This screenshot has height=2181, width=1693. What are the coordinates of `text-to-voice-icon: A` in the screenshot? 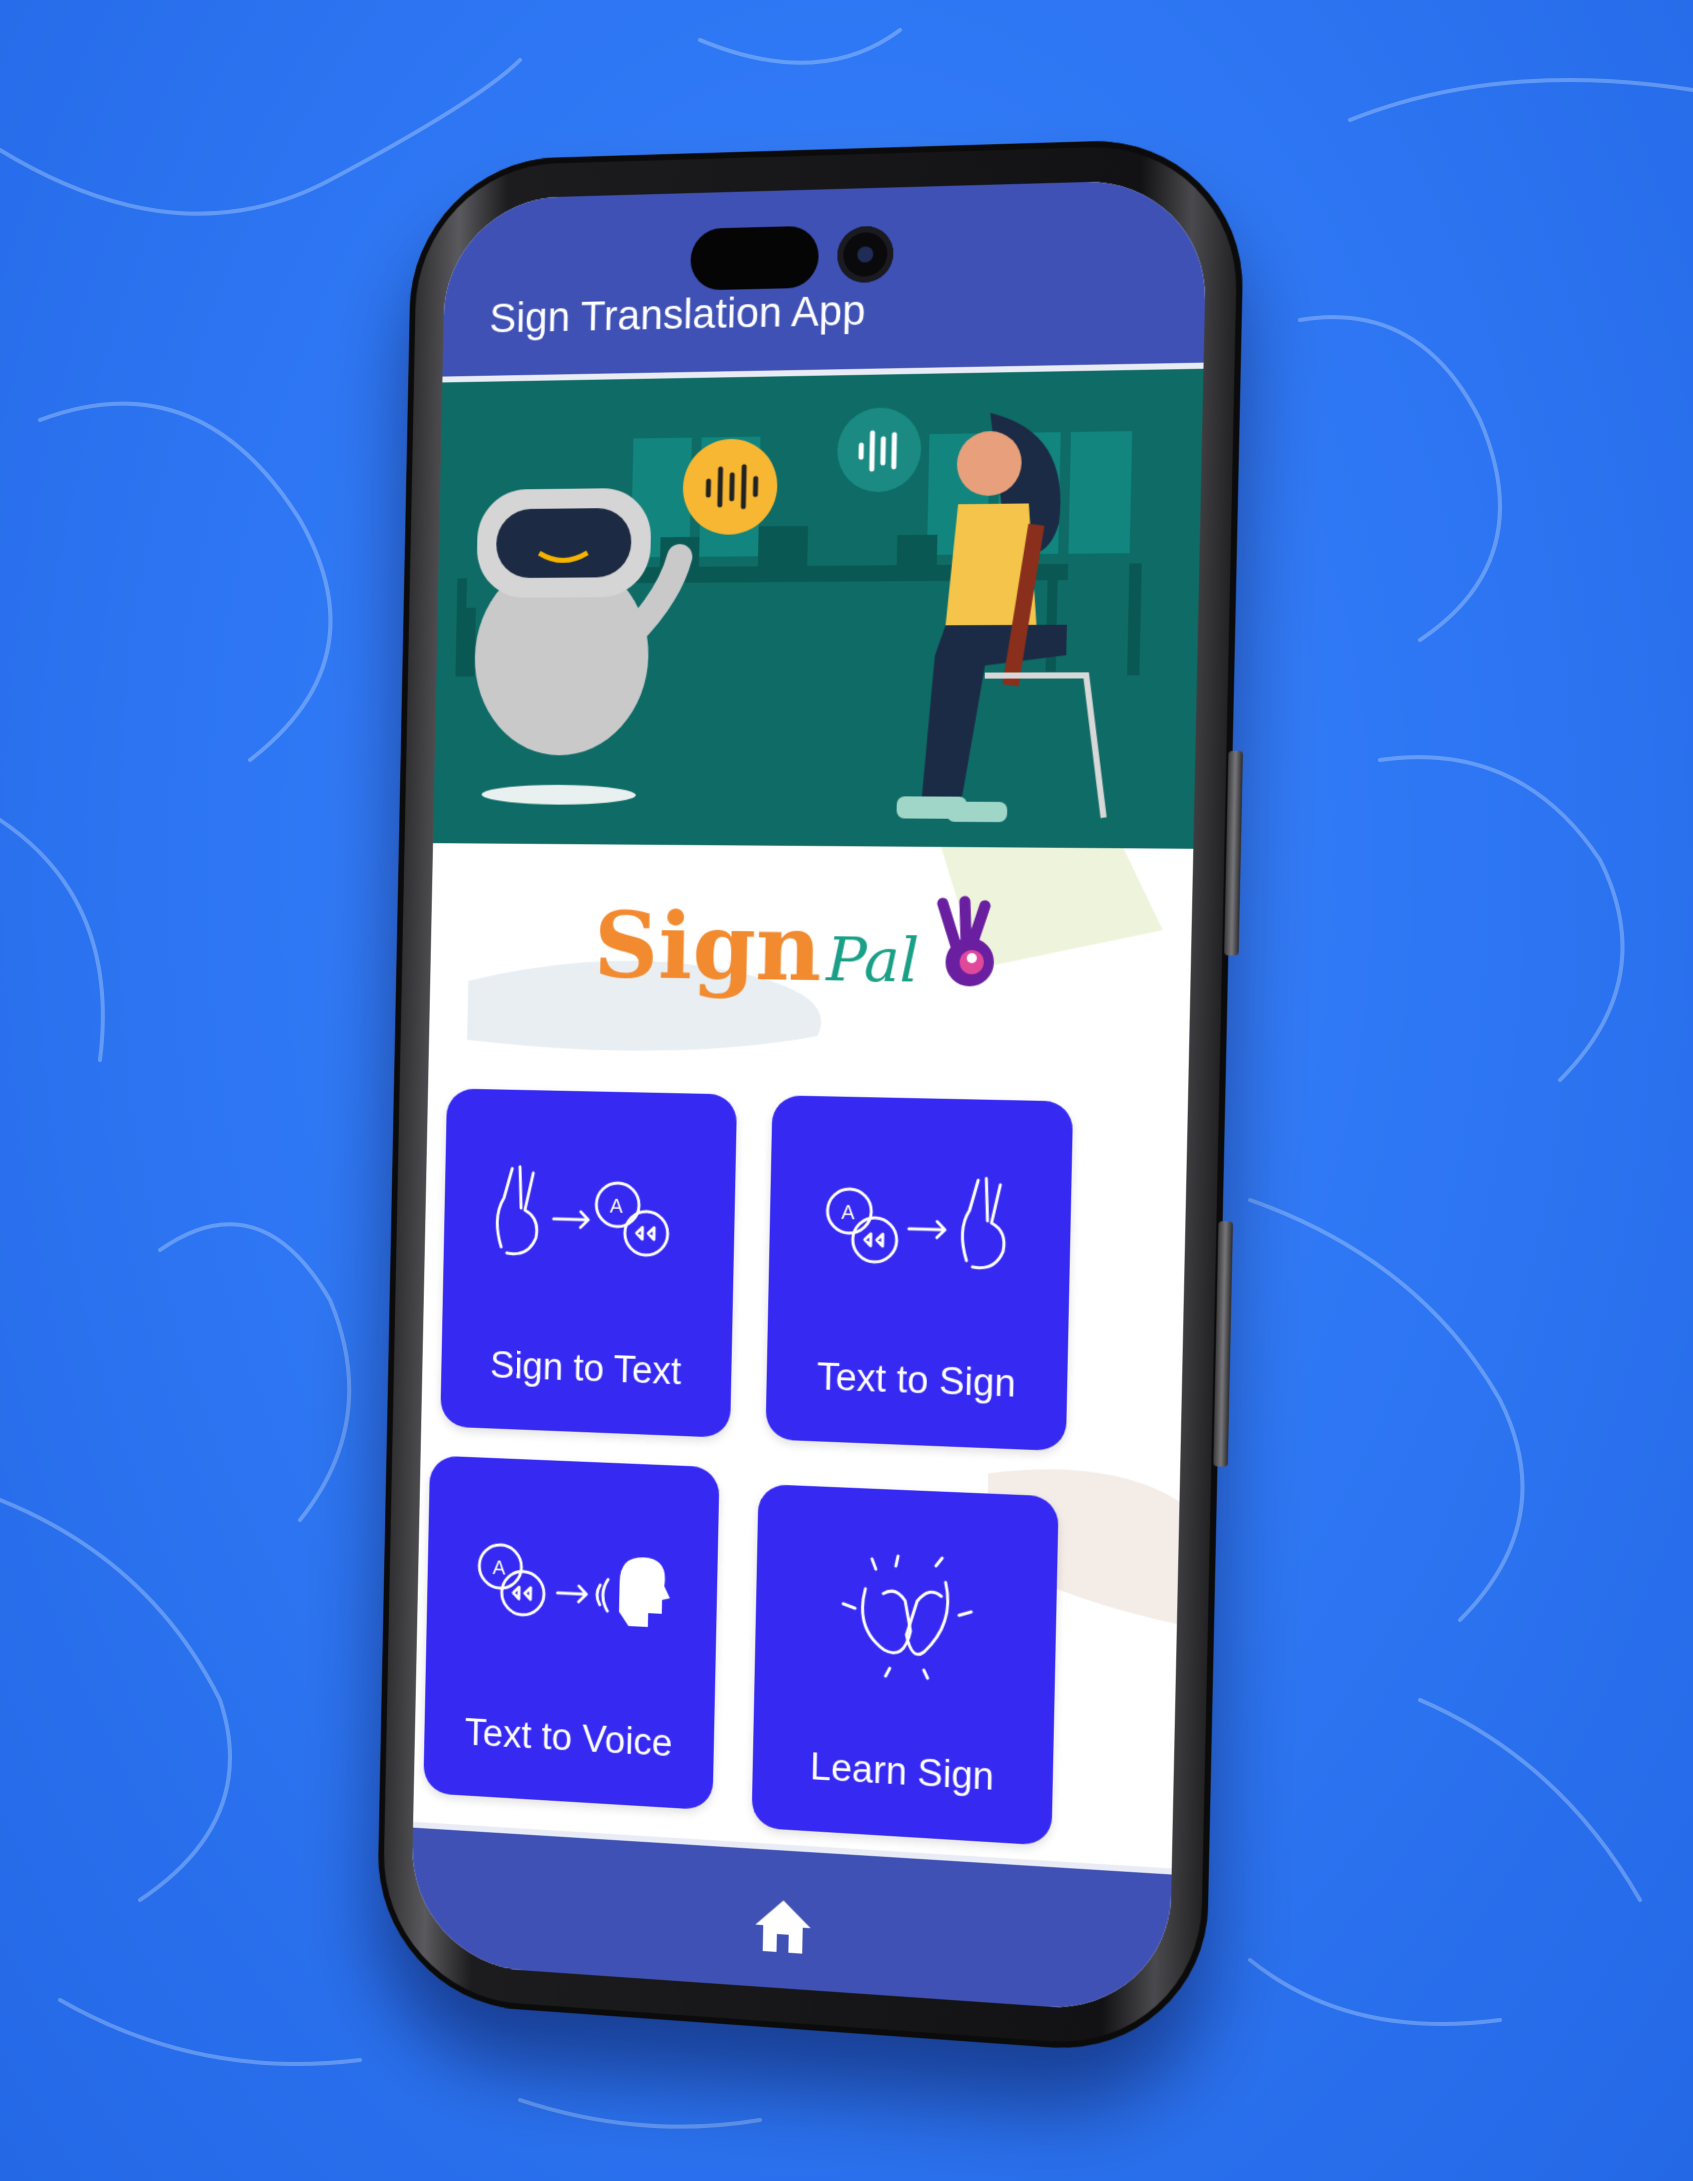 It's located at (567, 1572).